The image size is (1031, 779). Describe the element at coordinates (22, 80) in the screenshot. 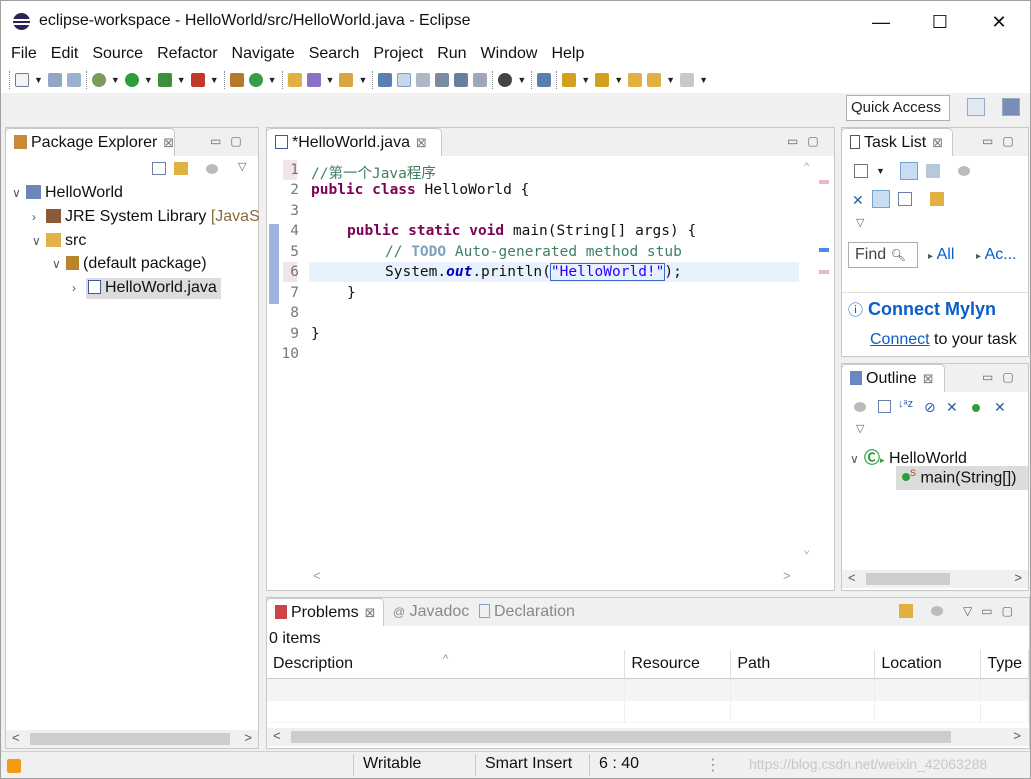

I see `new-icon` at that location.